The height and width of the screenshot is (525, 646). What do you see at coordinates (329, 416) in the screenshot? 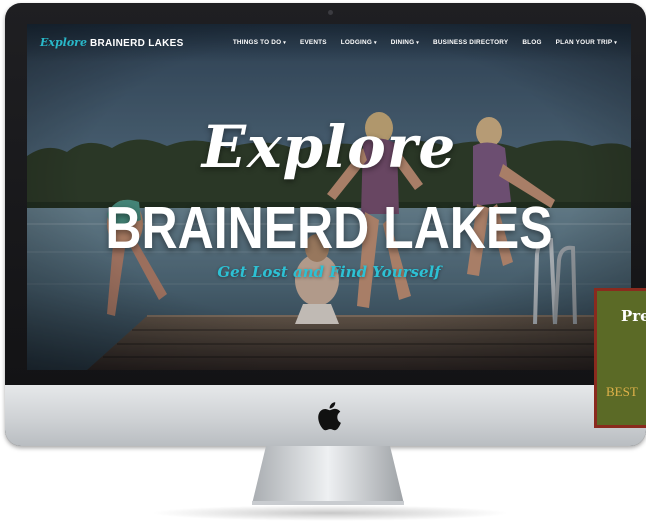
I see `apple-logo-icon` at bounding box center [329, 416].